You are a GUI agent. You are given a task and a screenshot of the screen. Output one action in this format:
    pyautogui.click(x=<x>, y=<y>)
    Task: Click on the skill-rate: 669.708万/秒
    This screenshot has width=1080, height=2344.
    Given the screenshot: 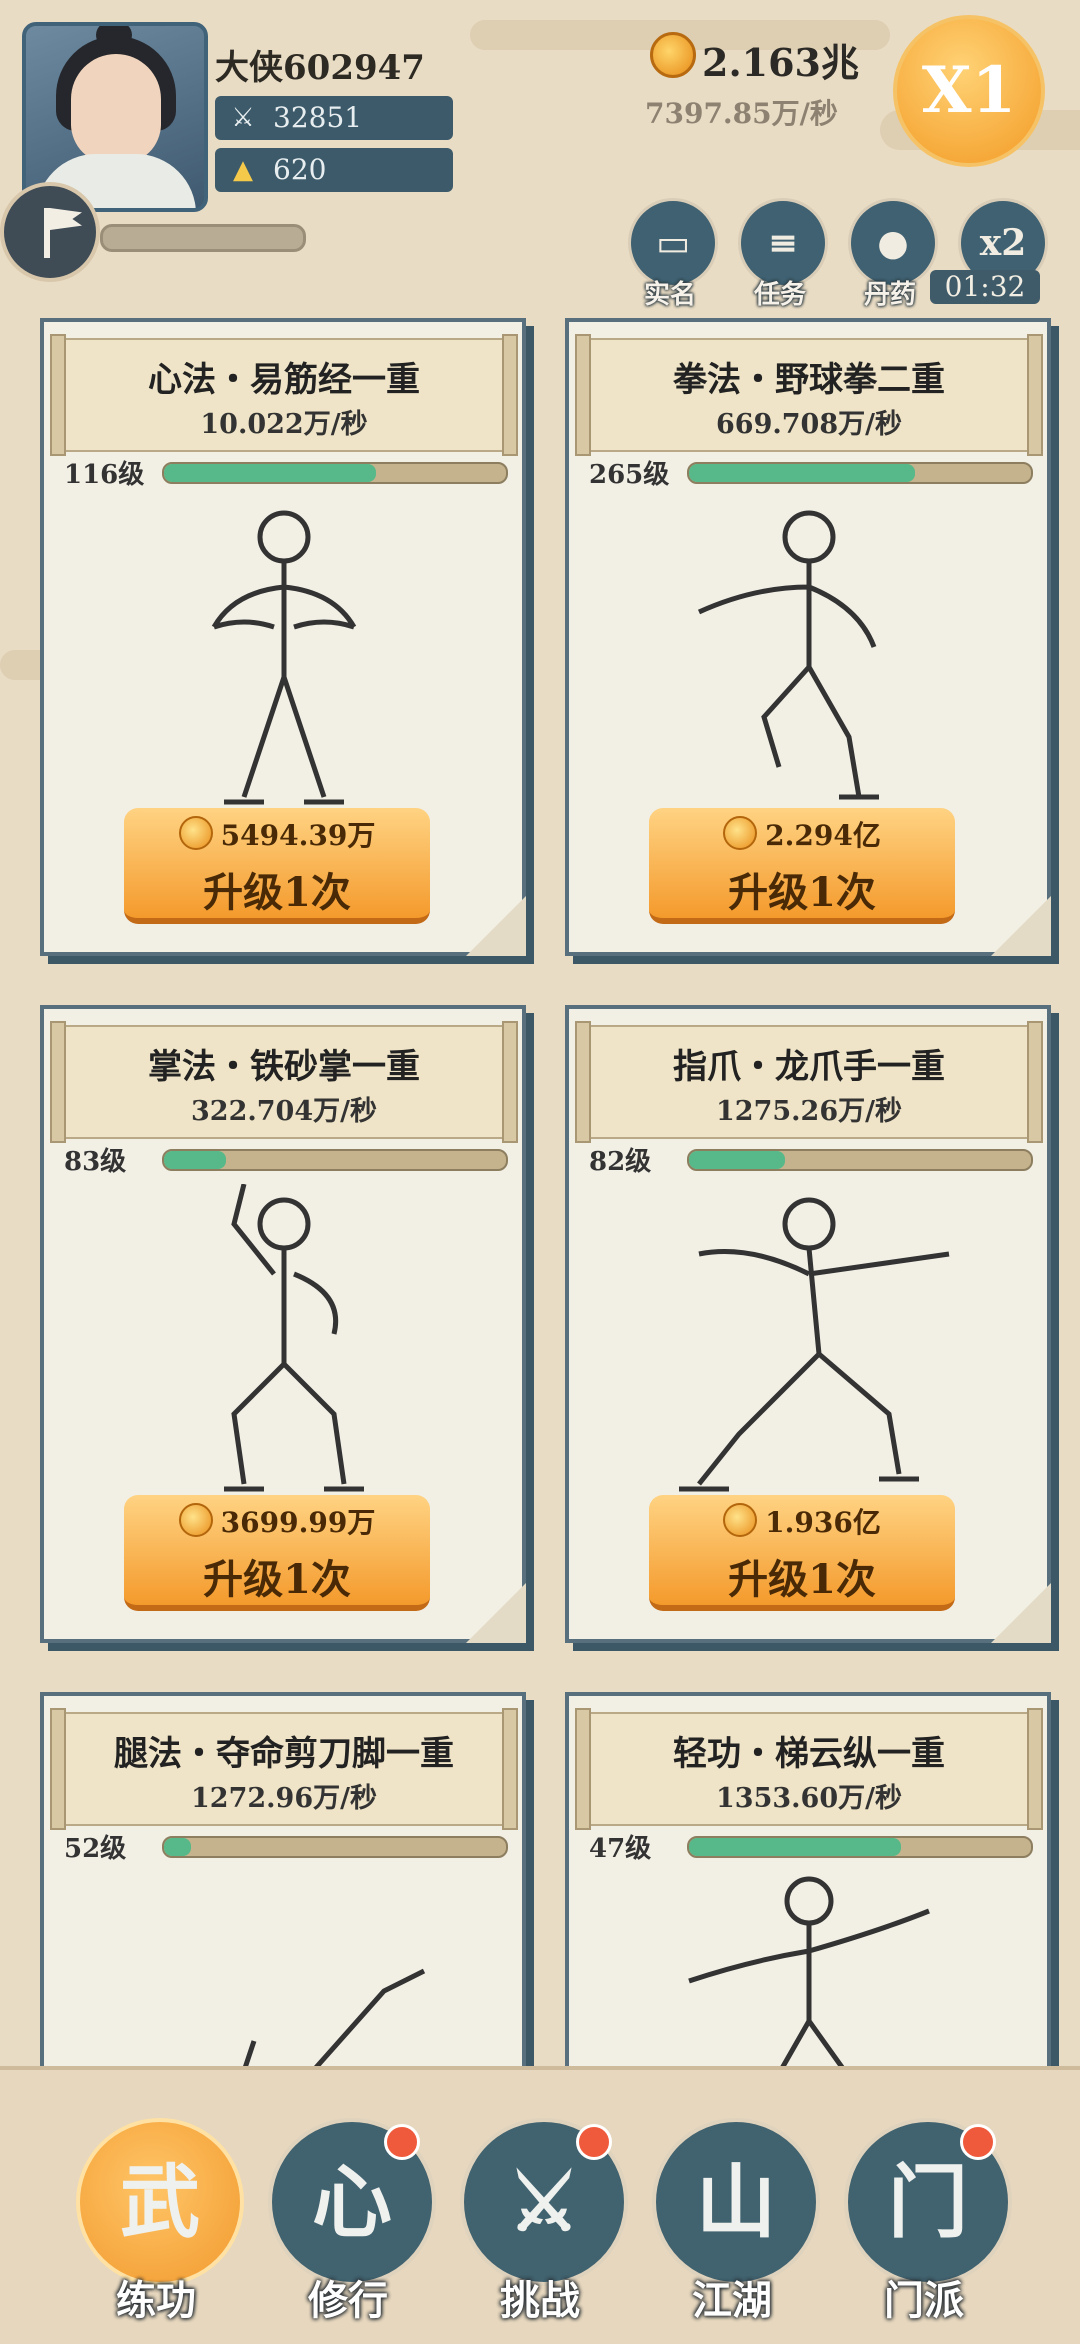 What is the action you would take?
    pyautogui.click(x=809, y=424)
    